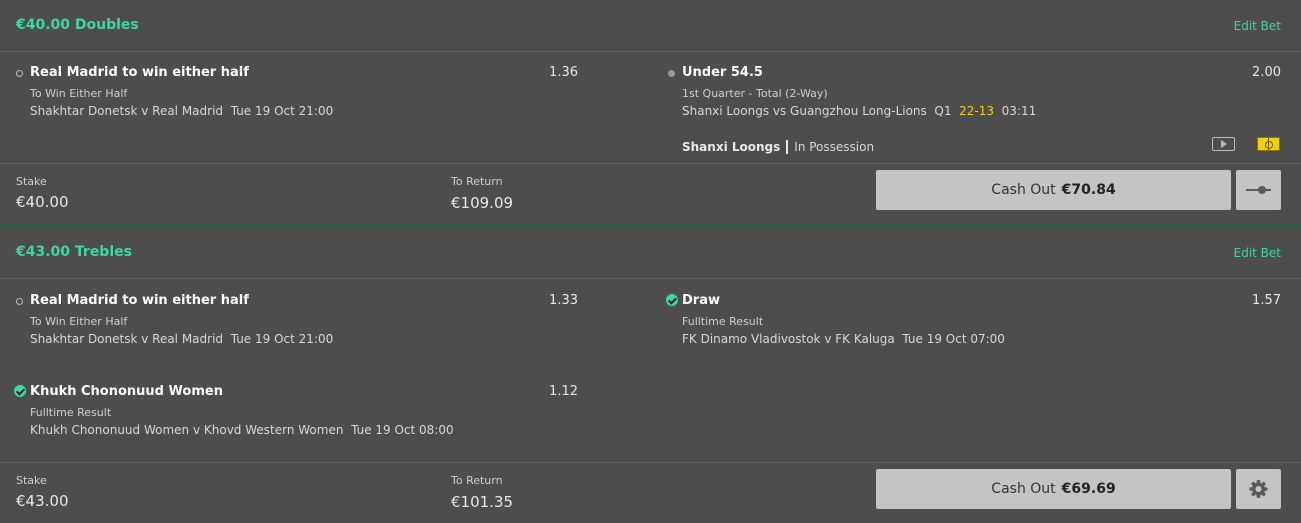 The height and width of the screenshot is (523, 1301). I want to click on possession-label: In Possession, so click(834, 147).